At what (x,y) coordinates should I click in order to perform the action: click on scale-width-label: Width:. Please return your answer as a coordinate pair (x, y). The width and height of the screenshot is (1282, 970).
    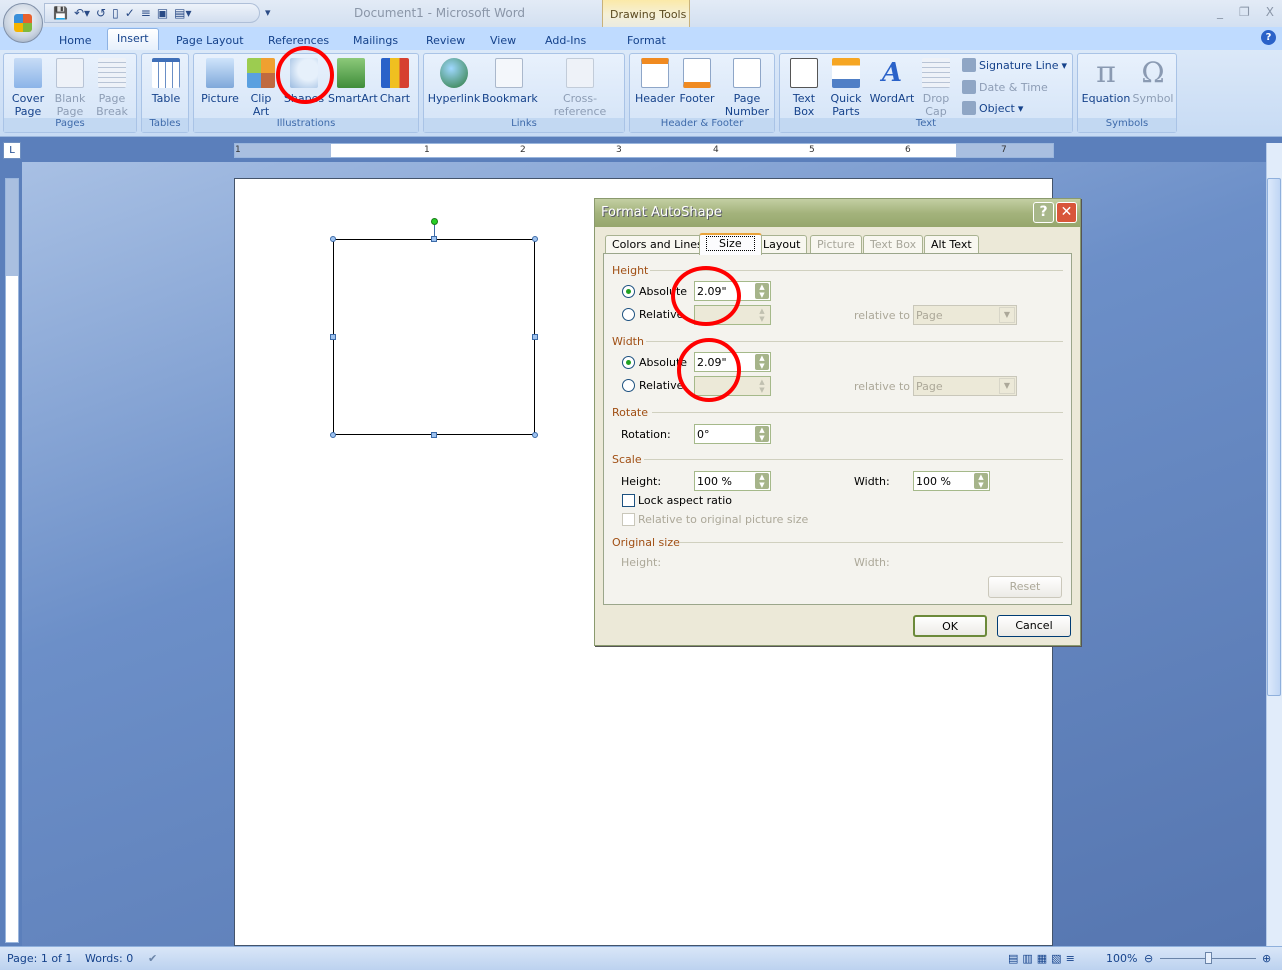
    Looking at the image, I should click on (872, 481).